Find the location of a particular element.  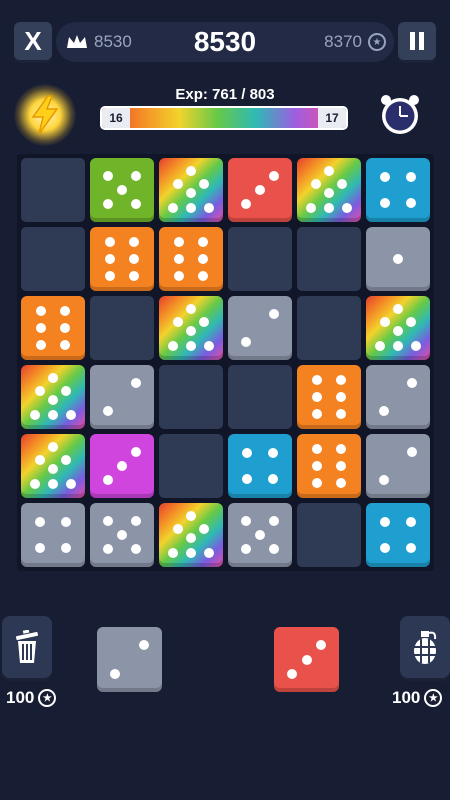

exp-progress-bar: 16 17 is located at coordinates (224, 118).